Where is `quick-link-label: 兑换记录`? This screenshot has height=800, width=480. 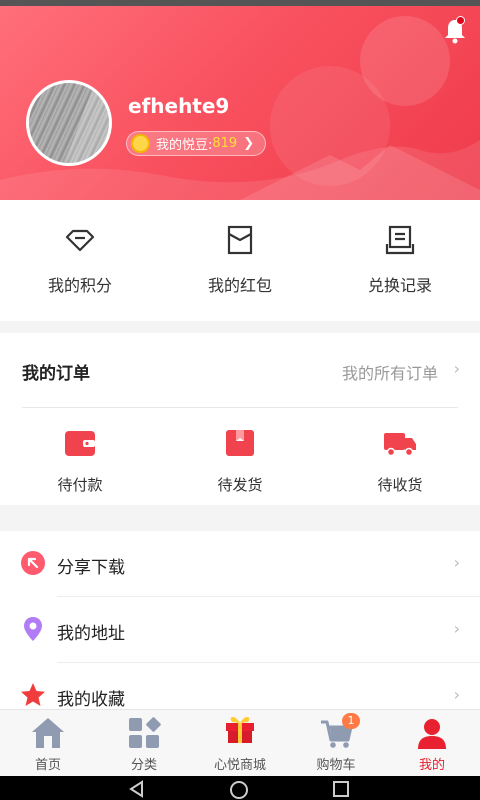 quick-link-label: 兑换记录 is located at coordinates (399, 285).